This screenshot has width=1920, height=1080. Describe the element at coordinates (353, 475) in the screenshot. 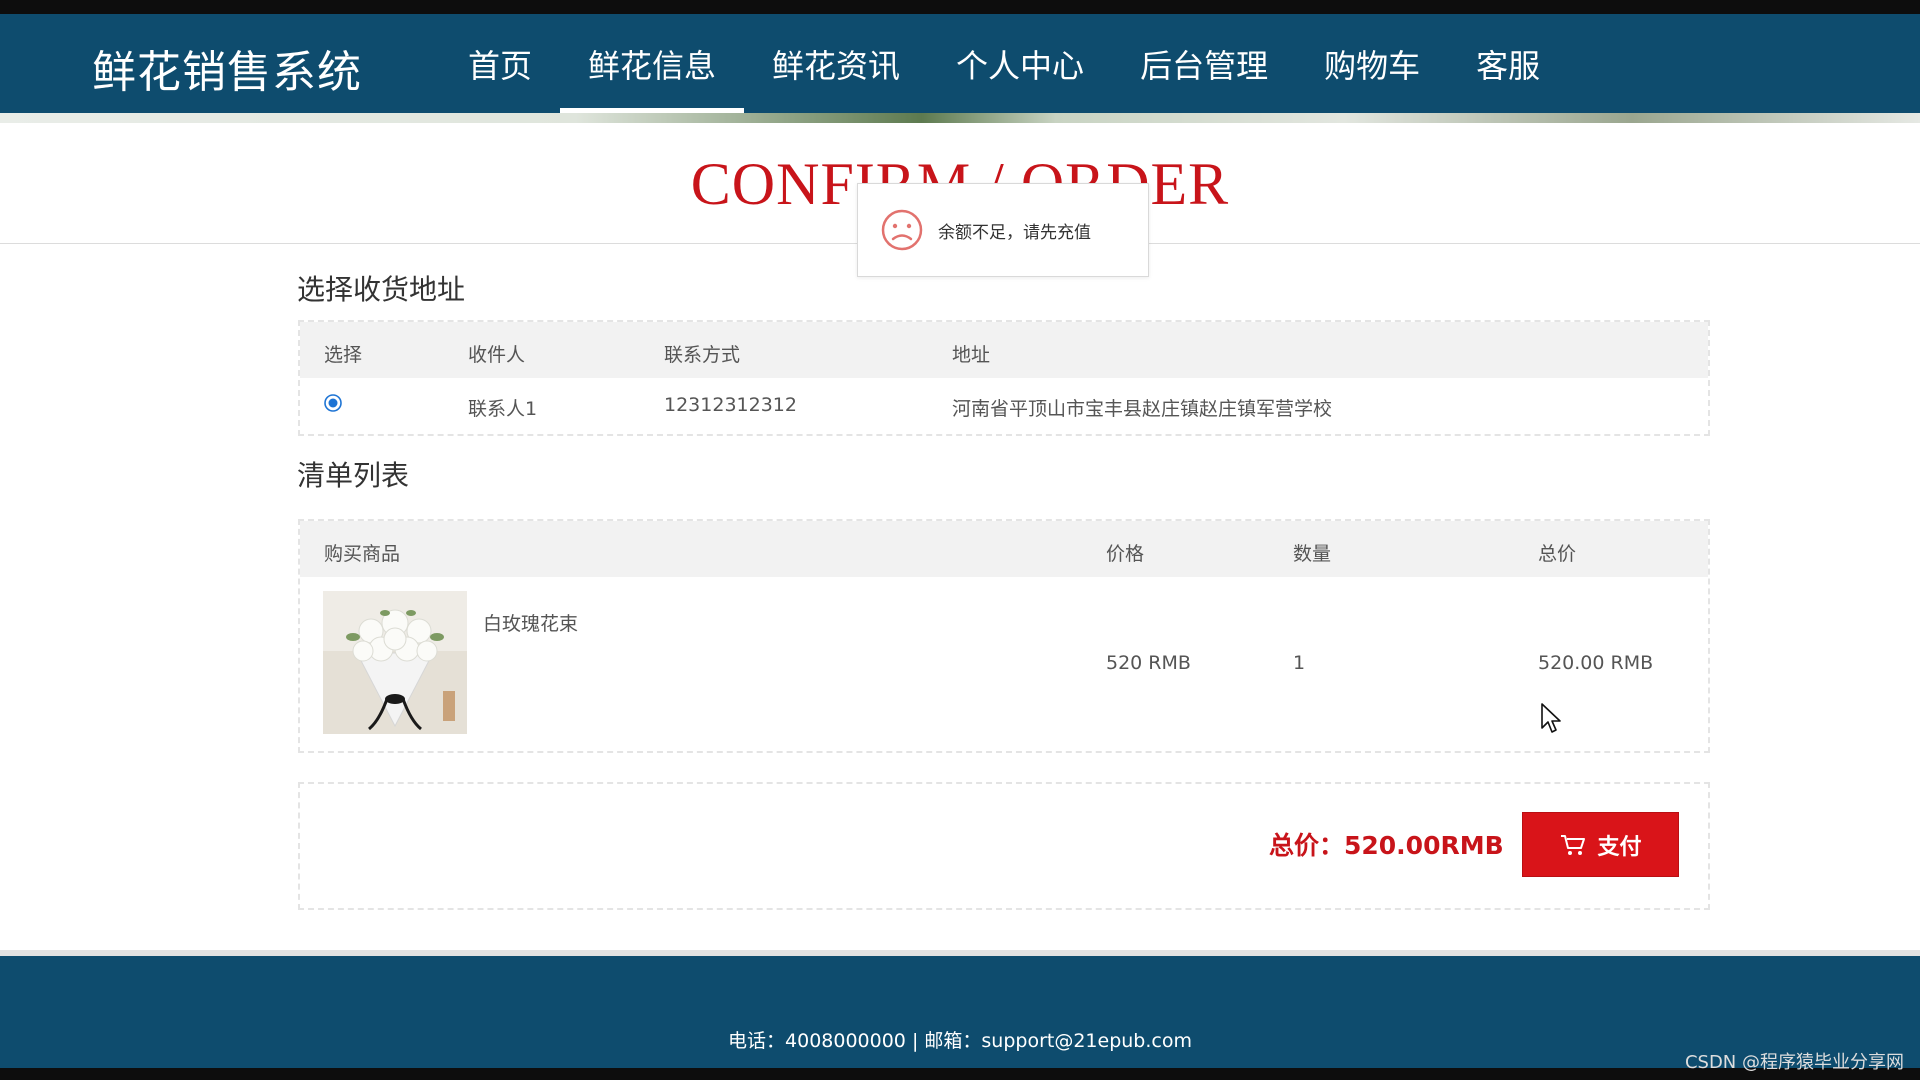

I see `order-list-section-title: 清单列表` at that location.